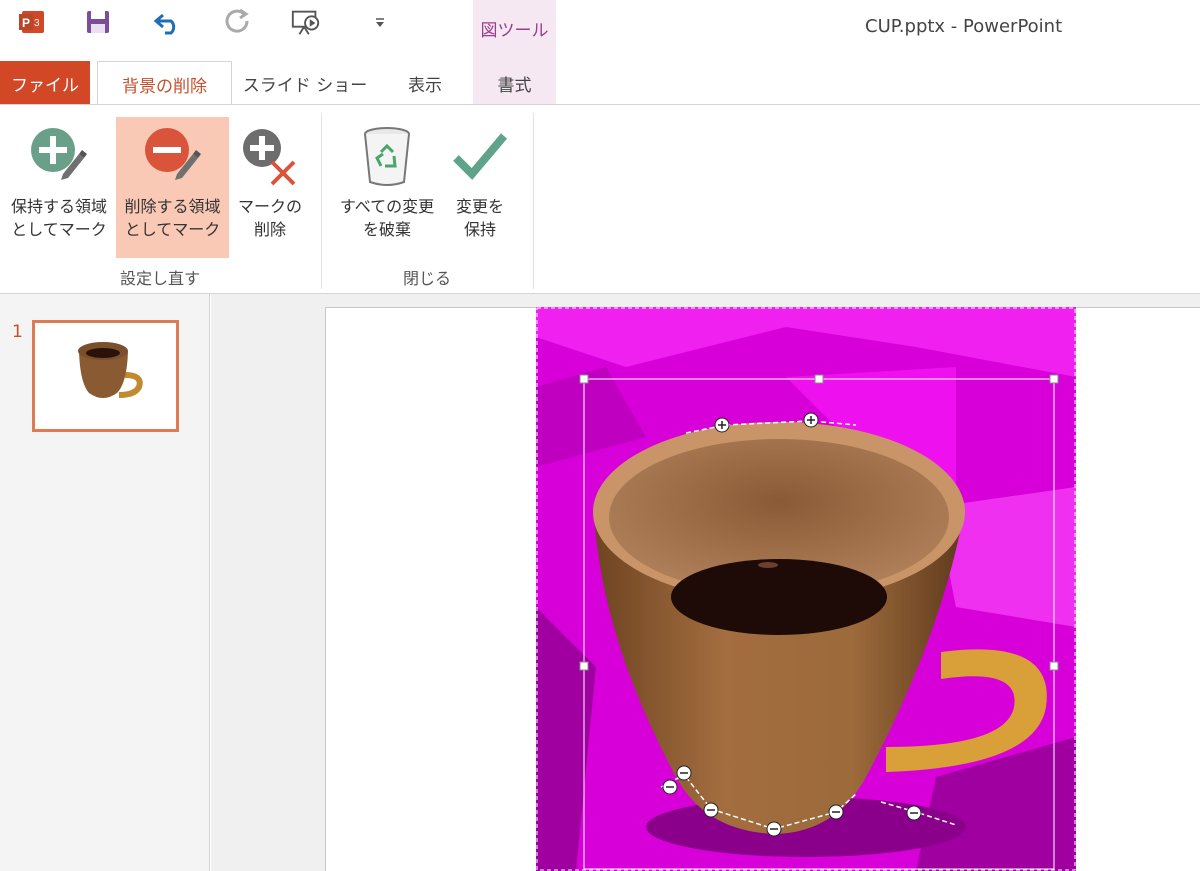 This screenshot has width=1200, height=871. Describe the element at coordinates (164, 83) in the screenshot. I see `tab-remove-background: 背景の削除` at that location.